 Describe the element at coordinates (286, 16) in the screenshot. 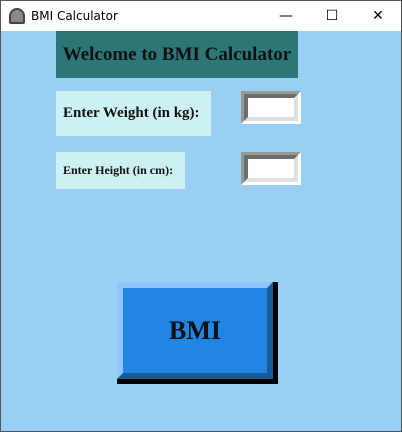

I see `minimize-button: —` at that location.